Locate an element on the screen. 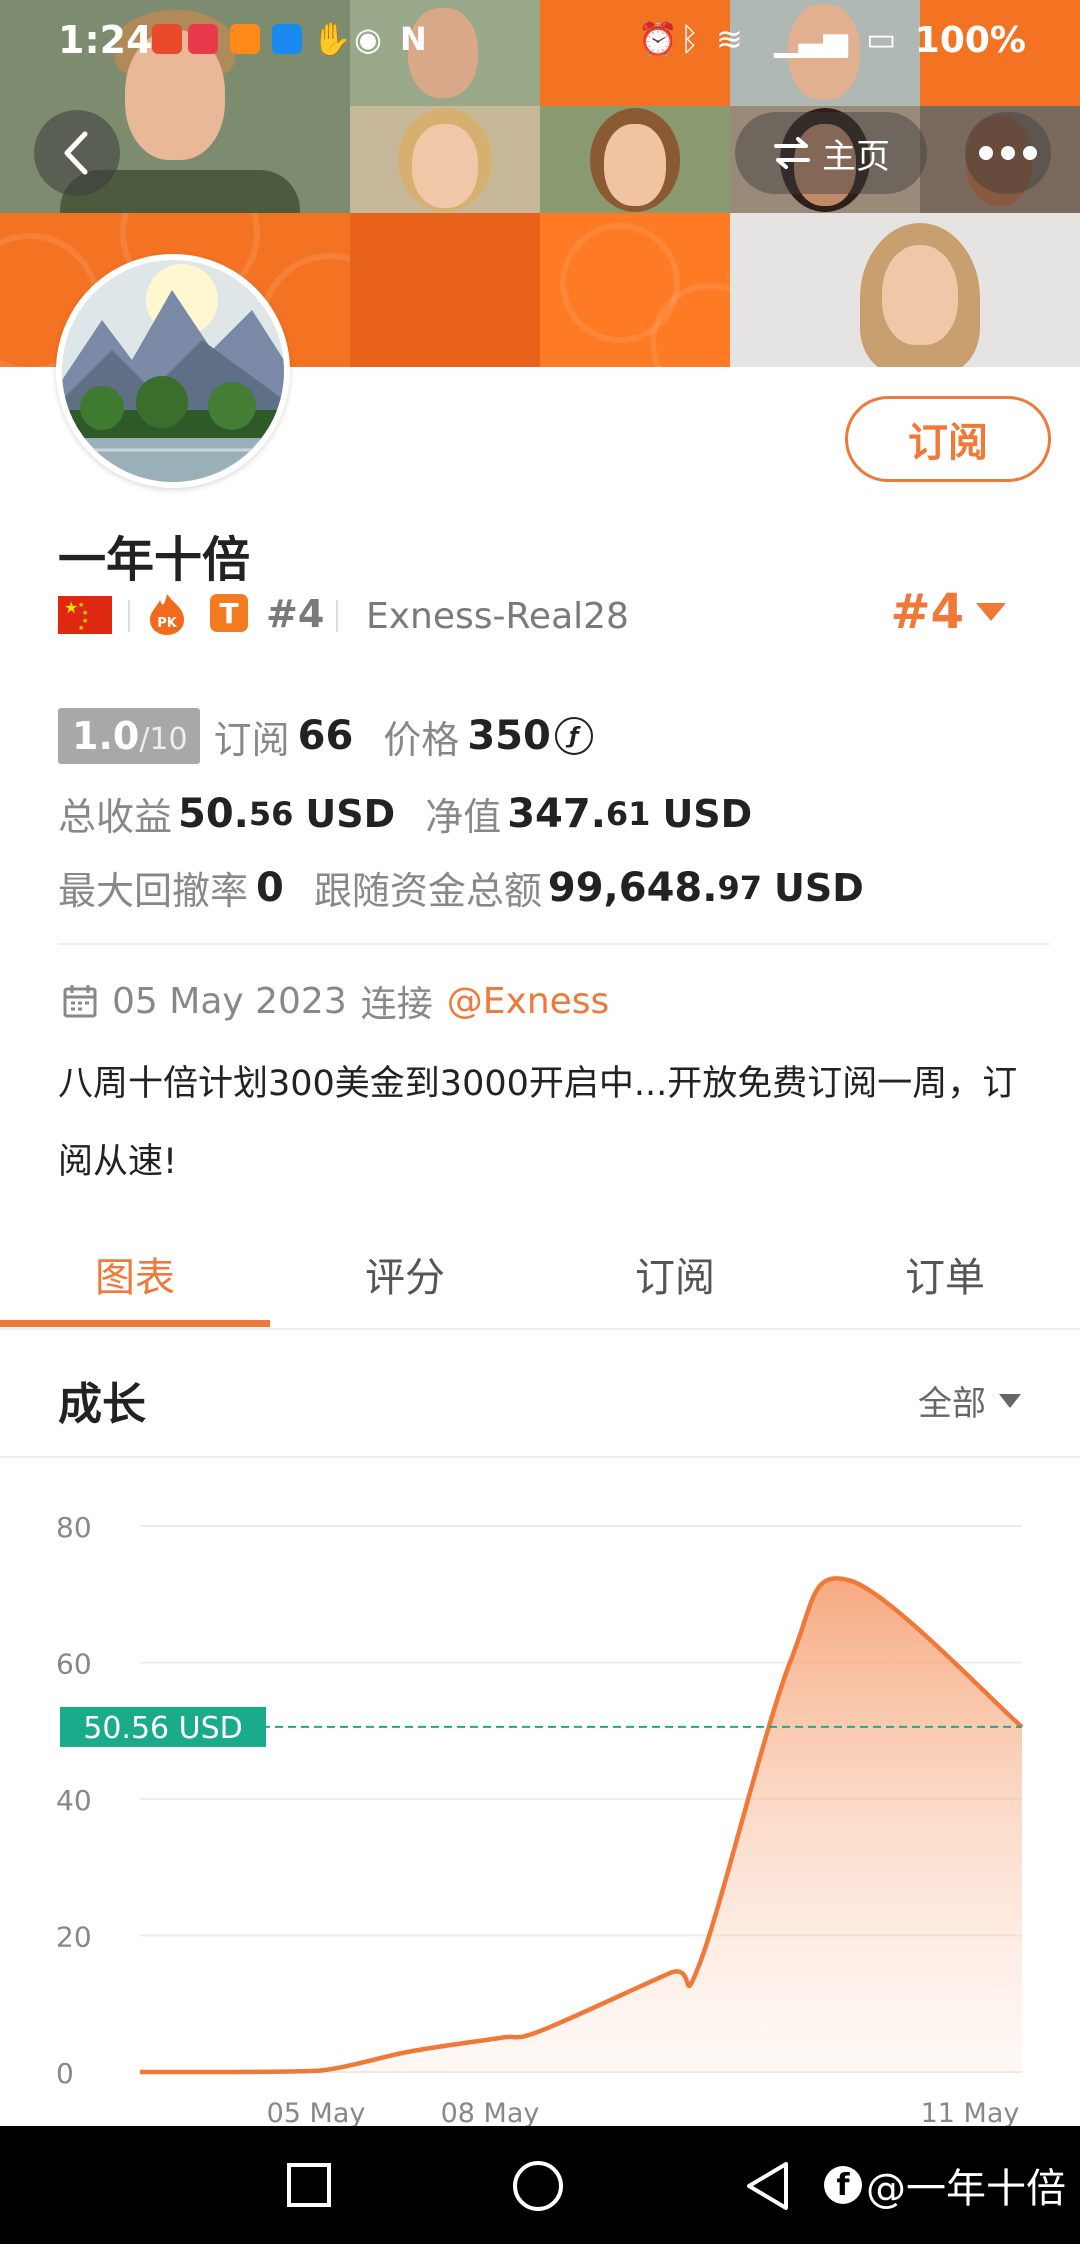 The width and height of the screenshot is (1080, 2244). connect-date: 05 May 2023 is located at coordinates (229, 1001).